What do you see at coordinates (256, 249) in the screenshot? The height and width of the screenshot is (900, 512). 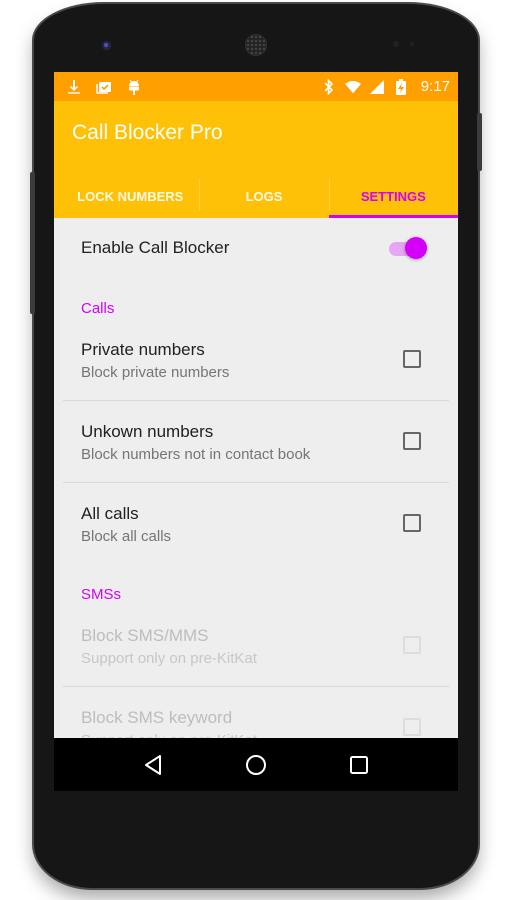 I see `enable-call-blocker-row: Enable Call Blocker` at bounding box center [256, 249].